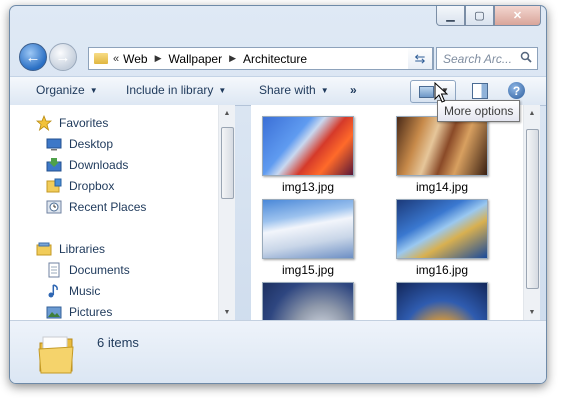 The width and height of the screenshot is (564, 401). What do you see at coordinates (118, 342) in the screenshot?
I see `item-count: 6 items` at bounding box center [118, 342].